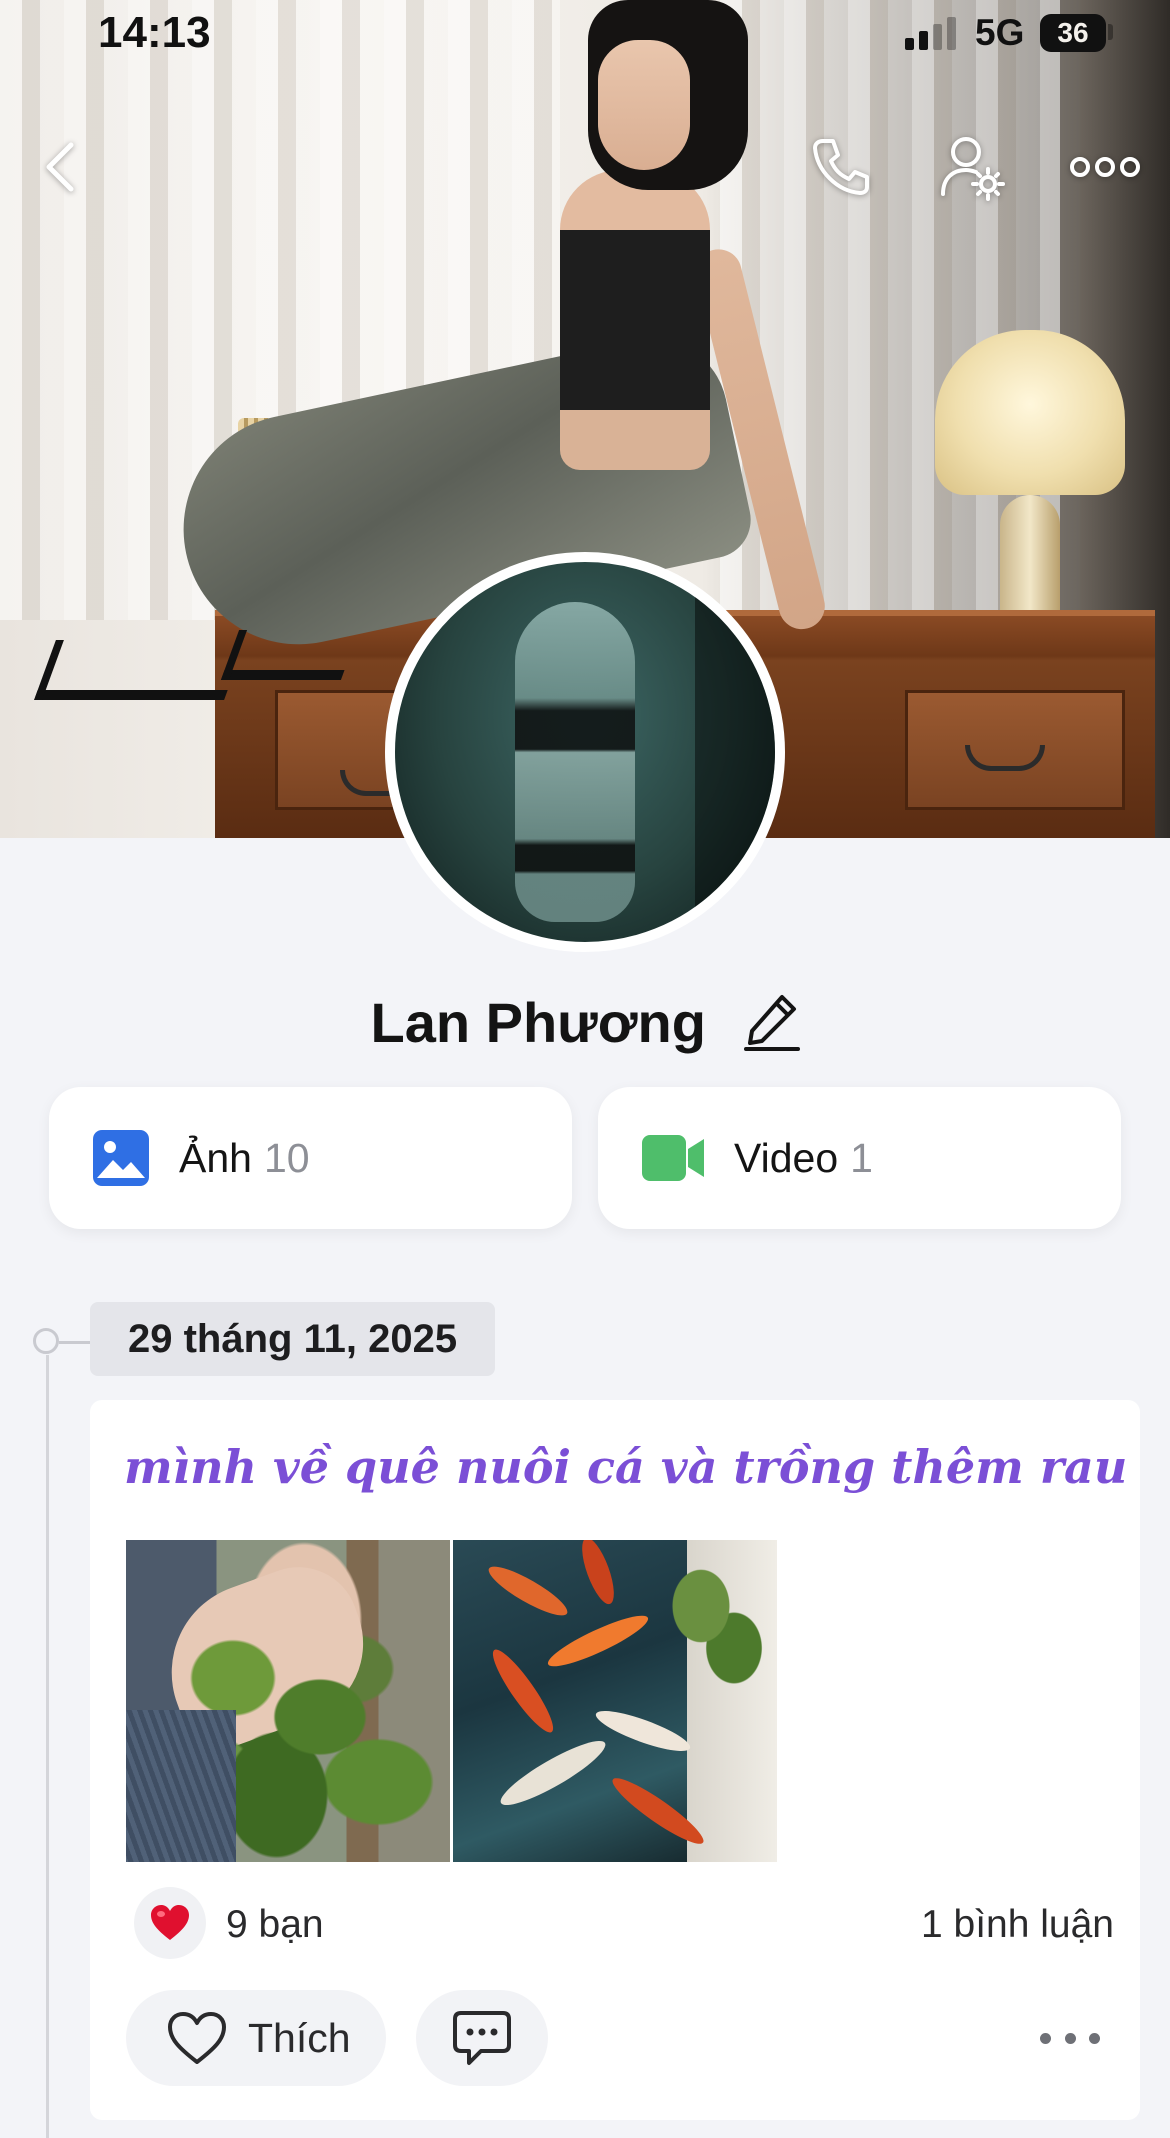 This screenshot has height=2138, width=1170. I want to click on post-photo-plant, so click(288, 1701).